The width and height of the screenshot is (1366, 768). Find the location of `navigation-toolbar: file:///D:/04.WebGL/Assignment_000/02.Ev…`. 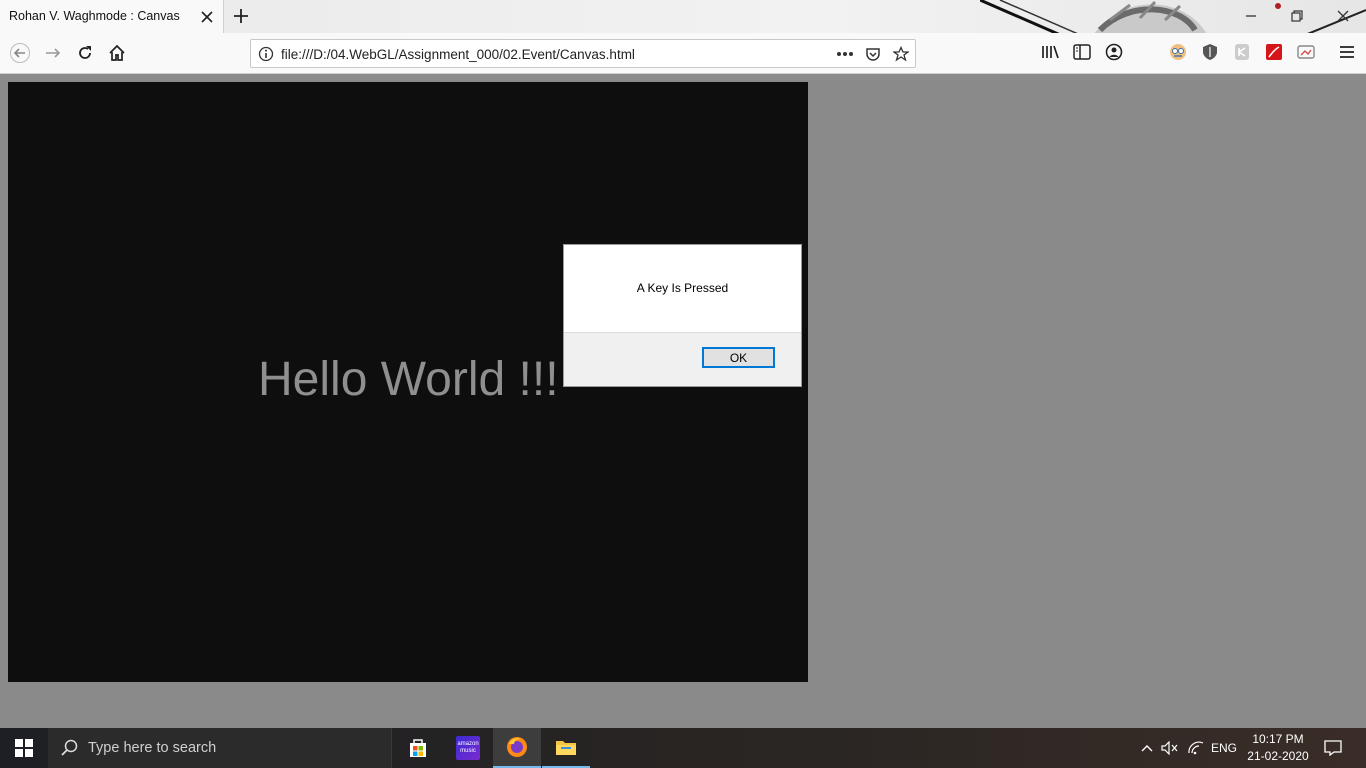

navigation-toolbar: file:///D:/04.WebGL/Assignment_000/02.Ev… is located at coordinates (683, 53).